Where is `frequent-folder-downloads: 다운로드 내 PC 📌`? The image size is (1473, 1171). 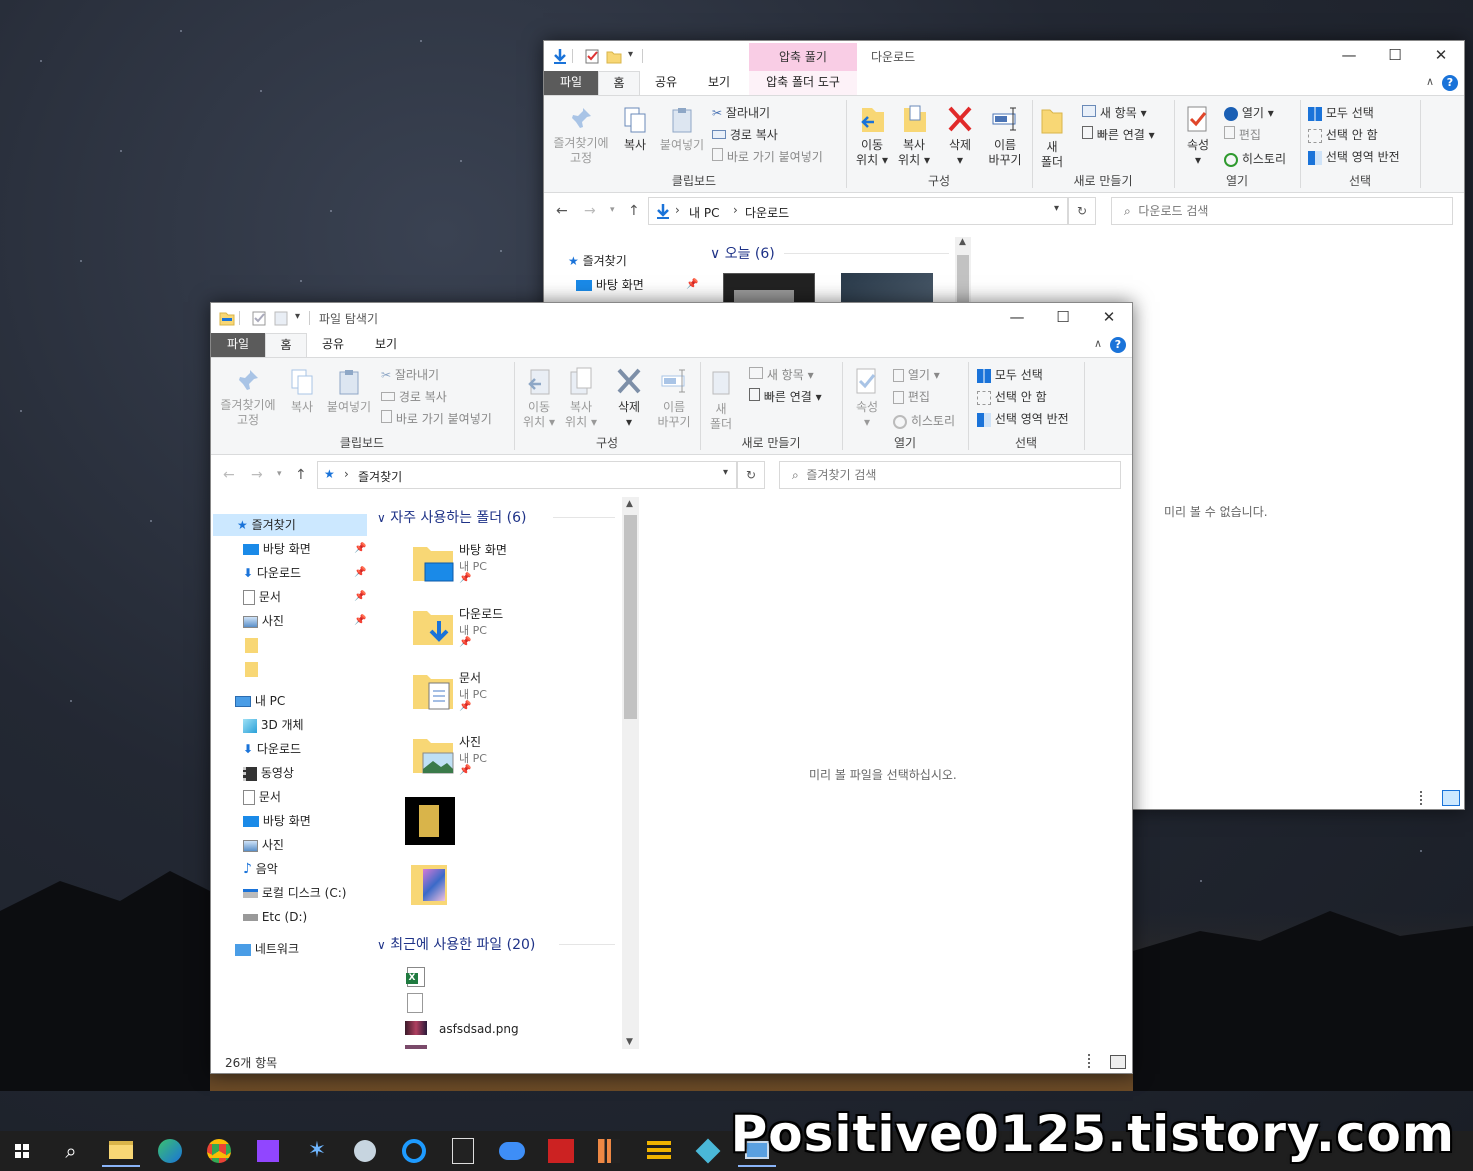
frequent-folder-downloads: 다운로드 내 PC 📌 is located at coordinates (481, 631).